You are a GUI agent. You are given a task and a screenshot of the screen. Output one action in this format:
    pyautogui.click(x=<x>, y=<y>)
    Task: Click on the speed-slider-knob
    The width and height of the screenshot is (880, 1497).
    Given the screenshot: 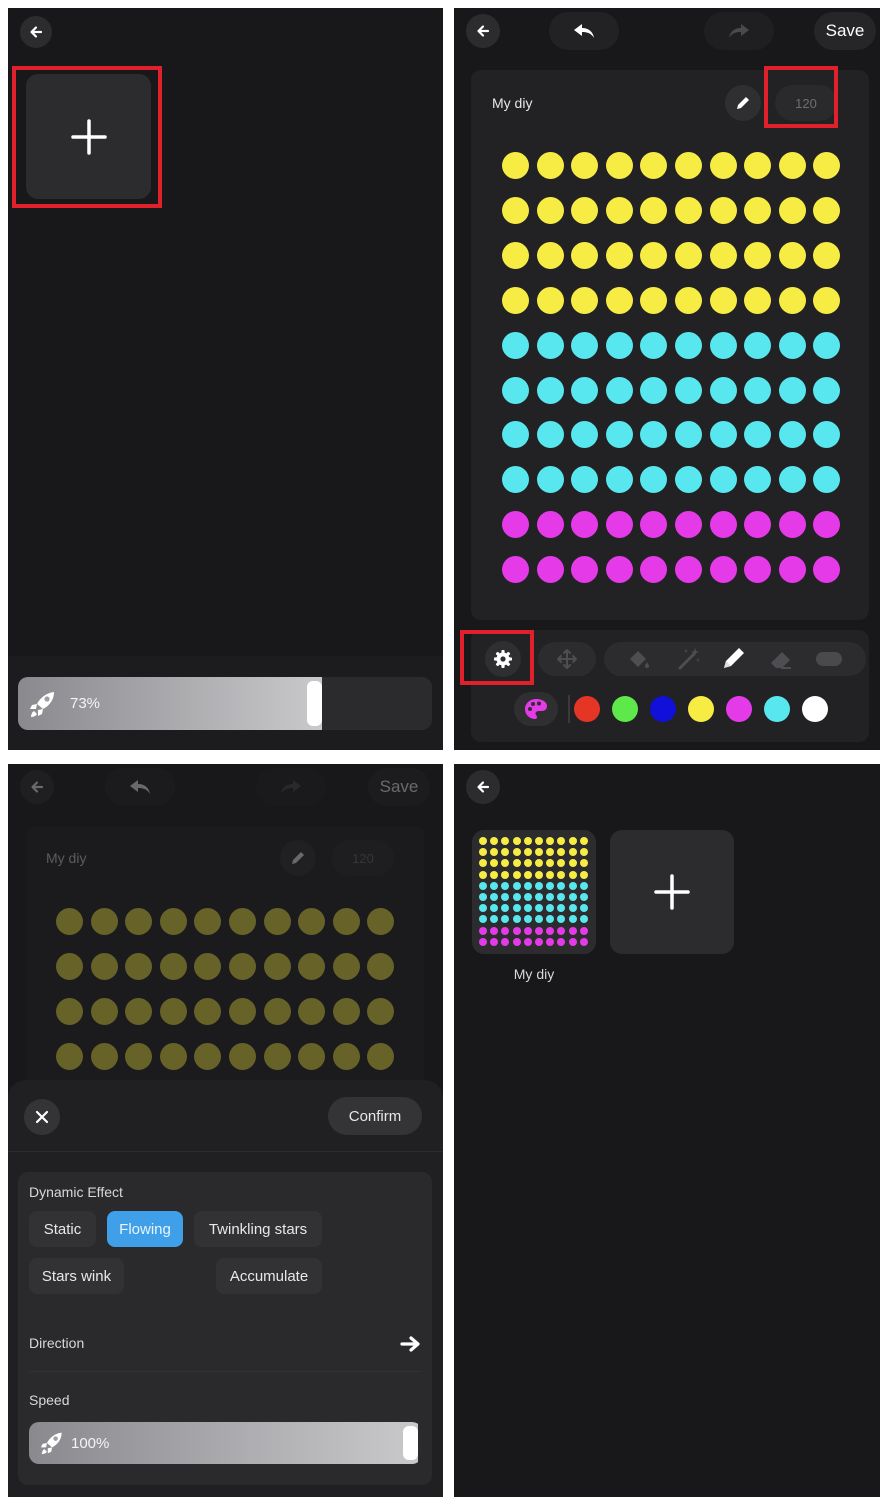 What is the action you would take?
    pyautogui.click(x=315, y=703)
    